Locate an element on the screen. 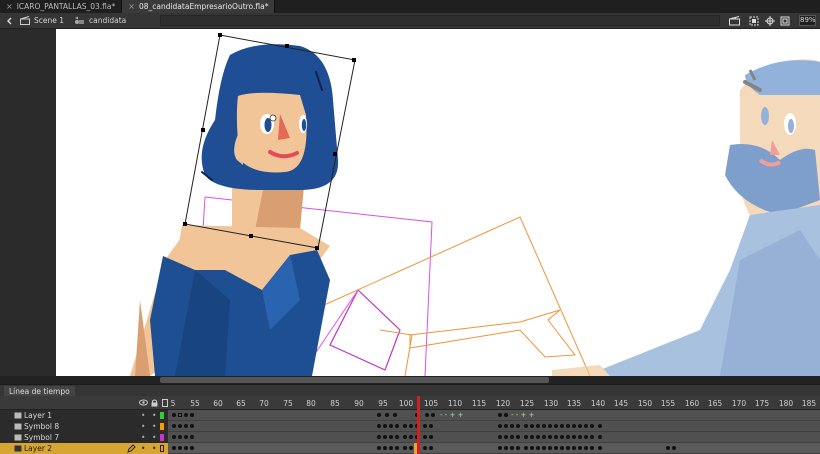 This screenshot has width=820, height=454. tab-candidata-empresario: × 08_candidataEmpresarioOutro.fla* is located at coordinates (199, 6).